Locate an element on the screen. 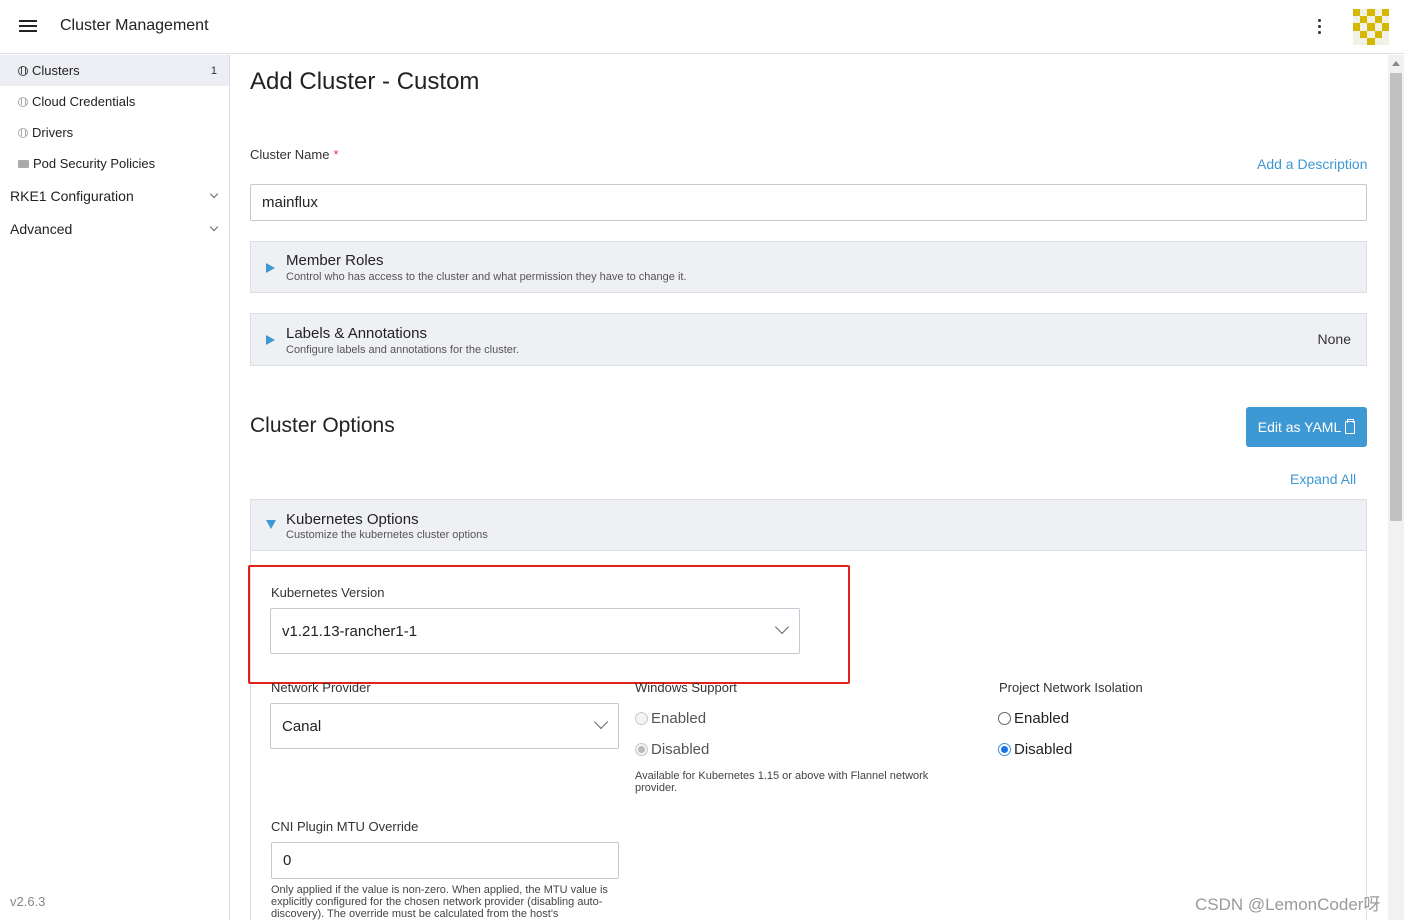 The image size is (1404, 920). network-provider-select: Canal is located at coordinates (444, 726).